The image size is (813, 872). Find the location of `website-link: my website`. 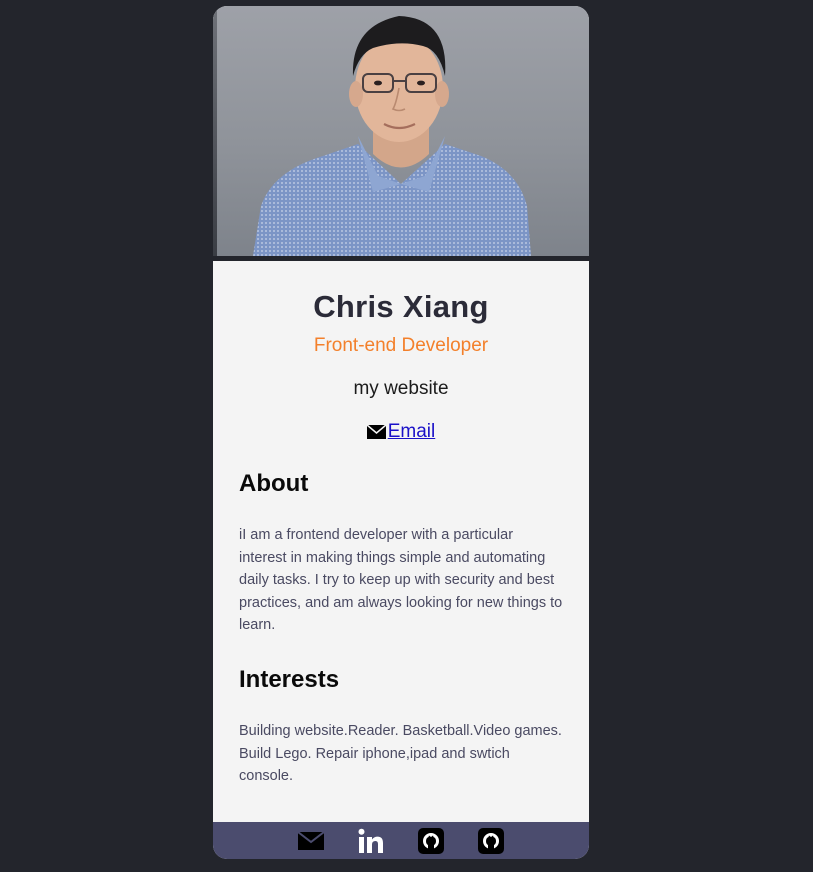

website-link: my website is located at coordinates (401, 389).